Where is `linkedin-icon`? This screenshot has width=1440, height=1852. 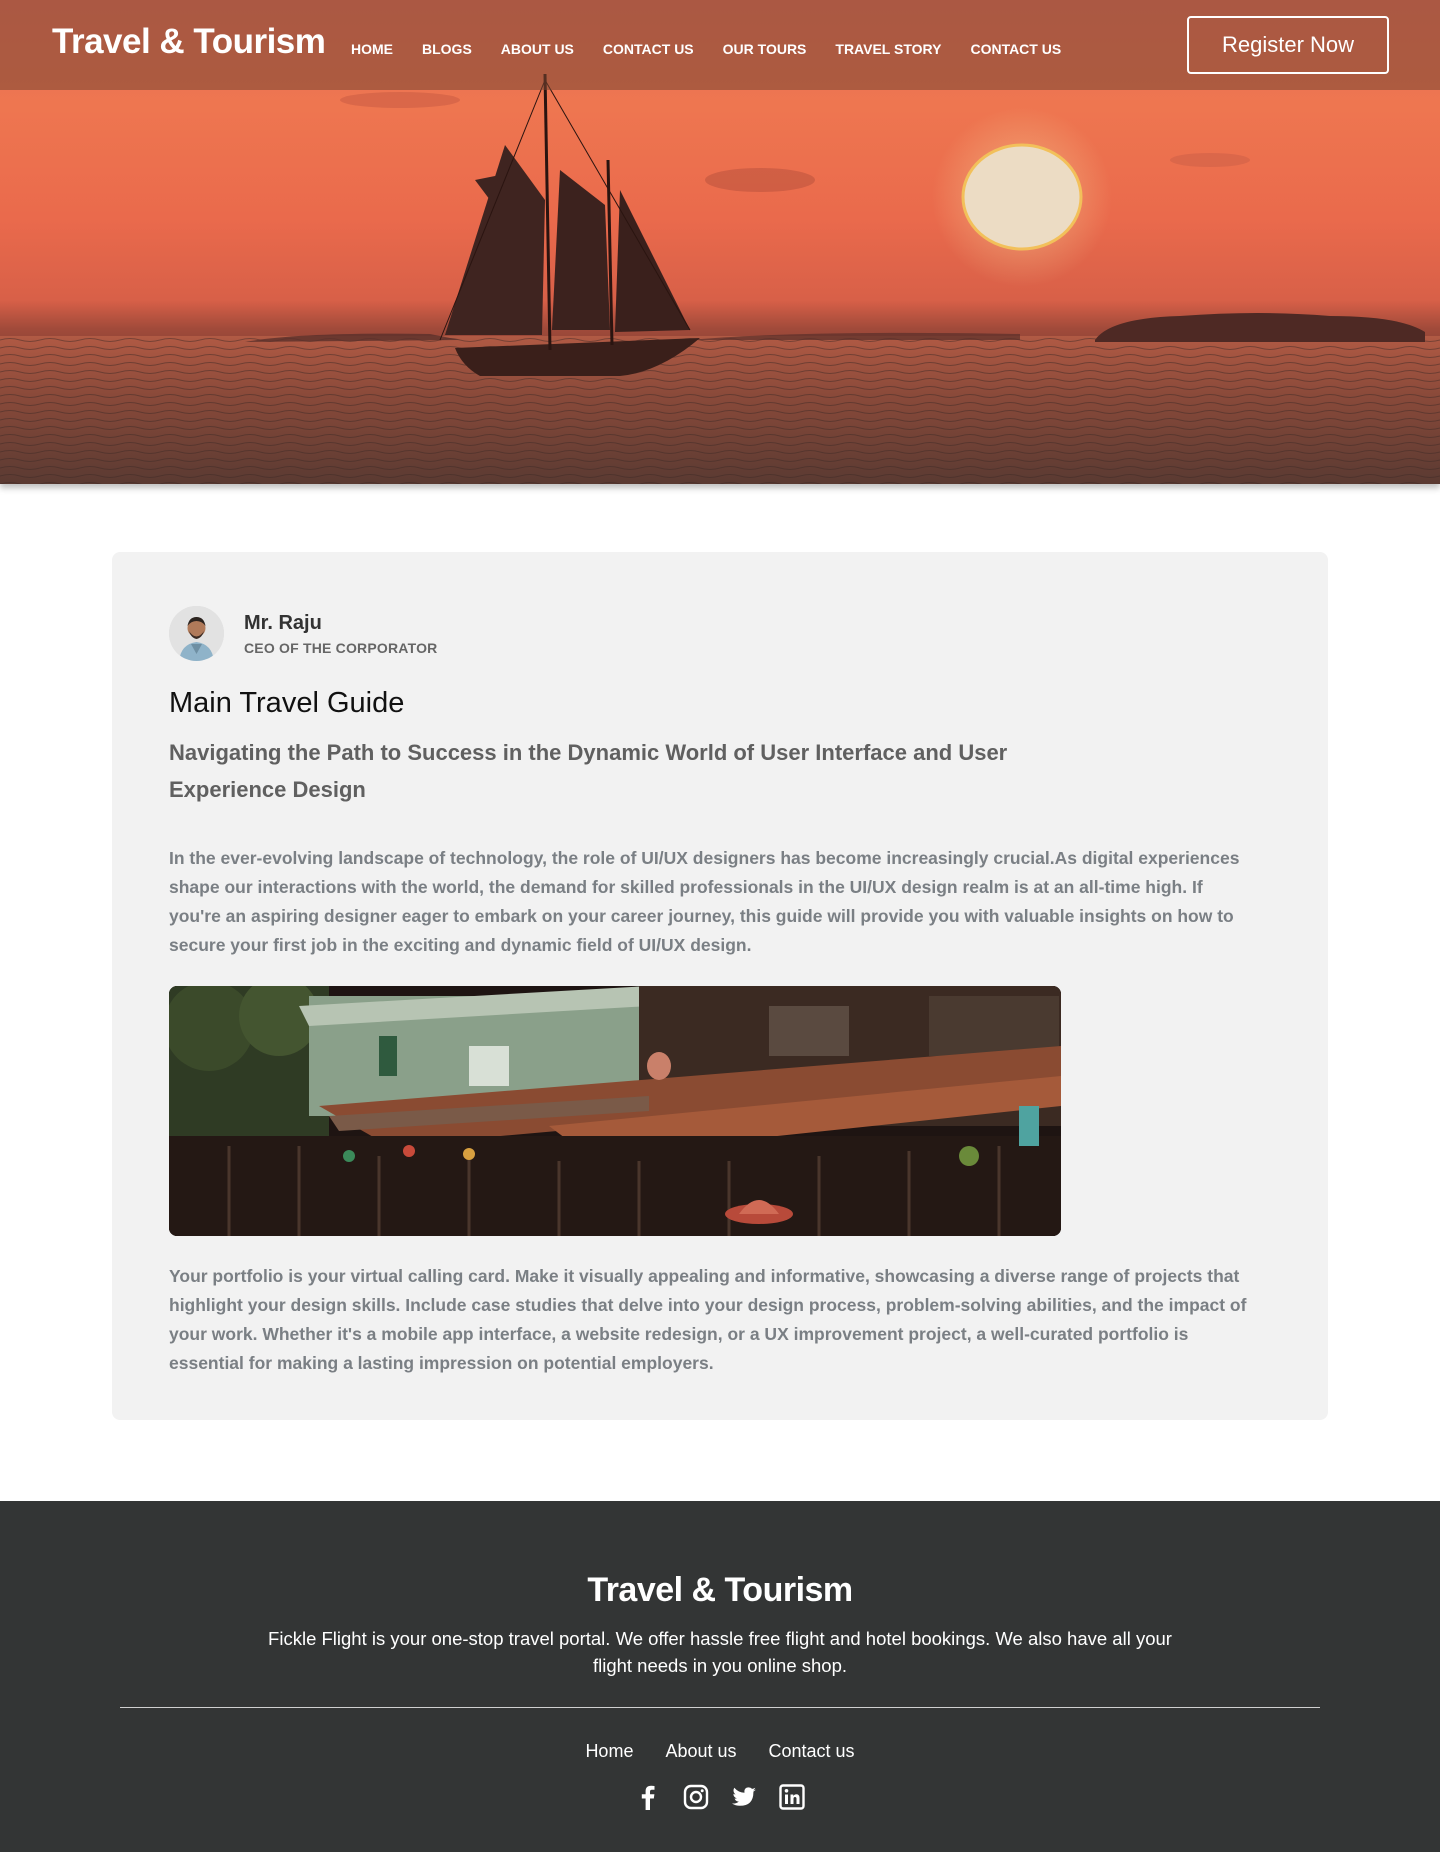
linkedin-icon is located at coordinates (792, 1797).